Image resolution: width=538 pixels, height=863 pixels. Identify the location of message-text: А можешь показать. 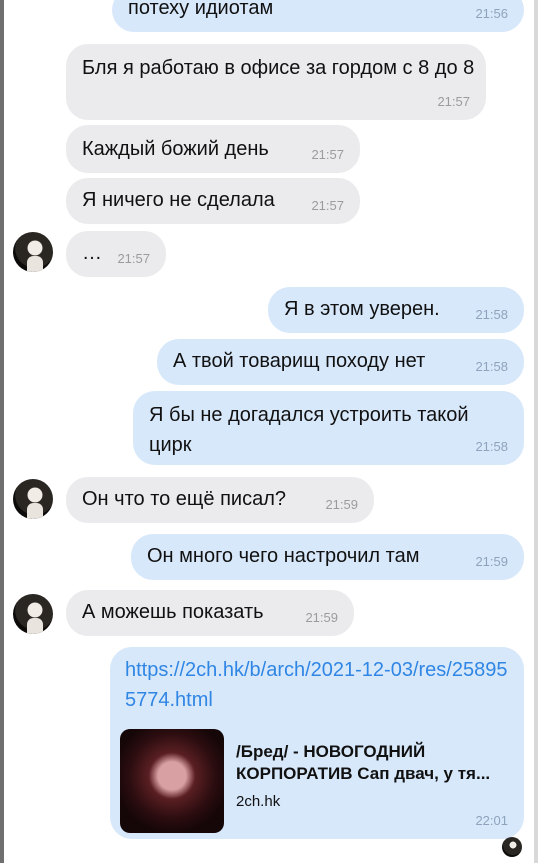
(173, 612).